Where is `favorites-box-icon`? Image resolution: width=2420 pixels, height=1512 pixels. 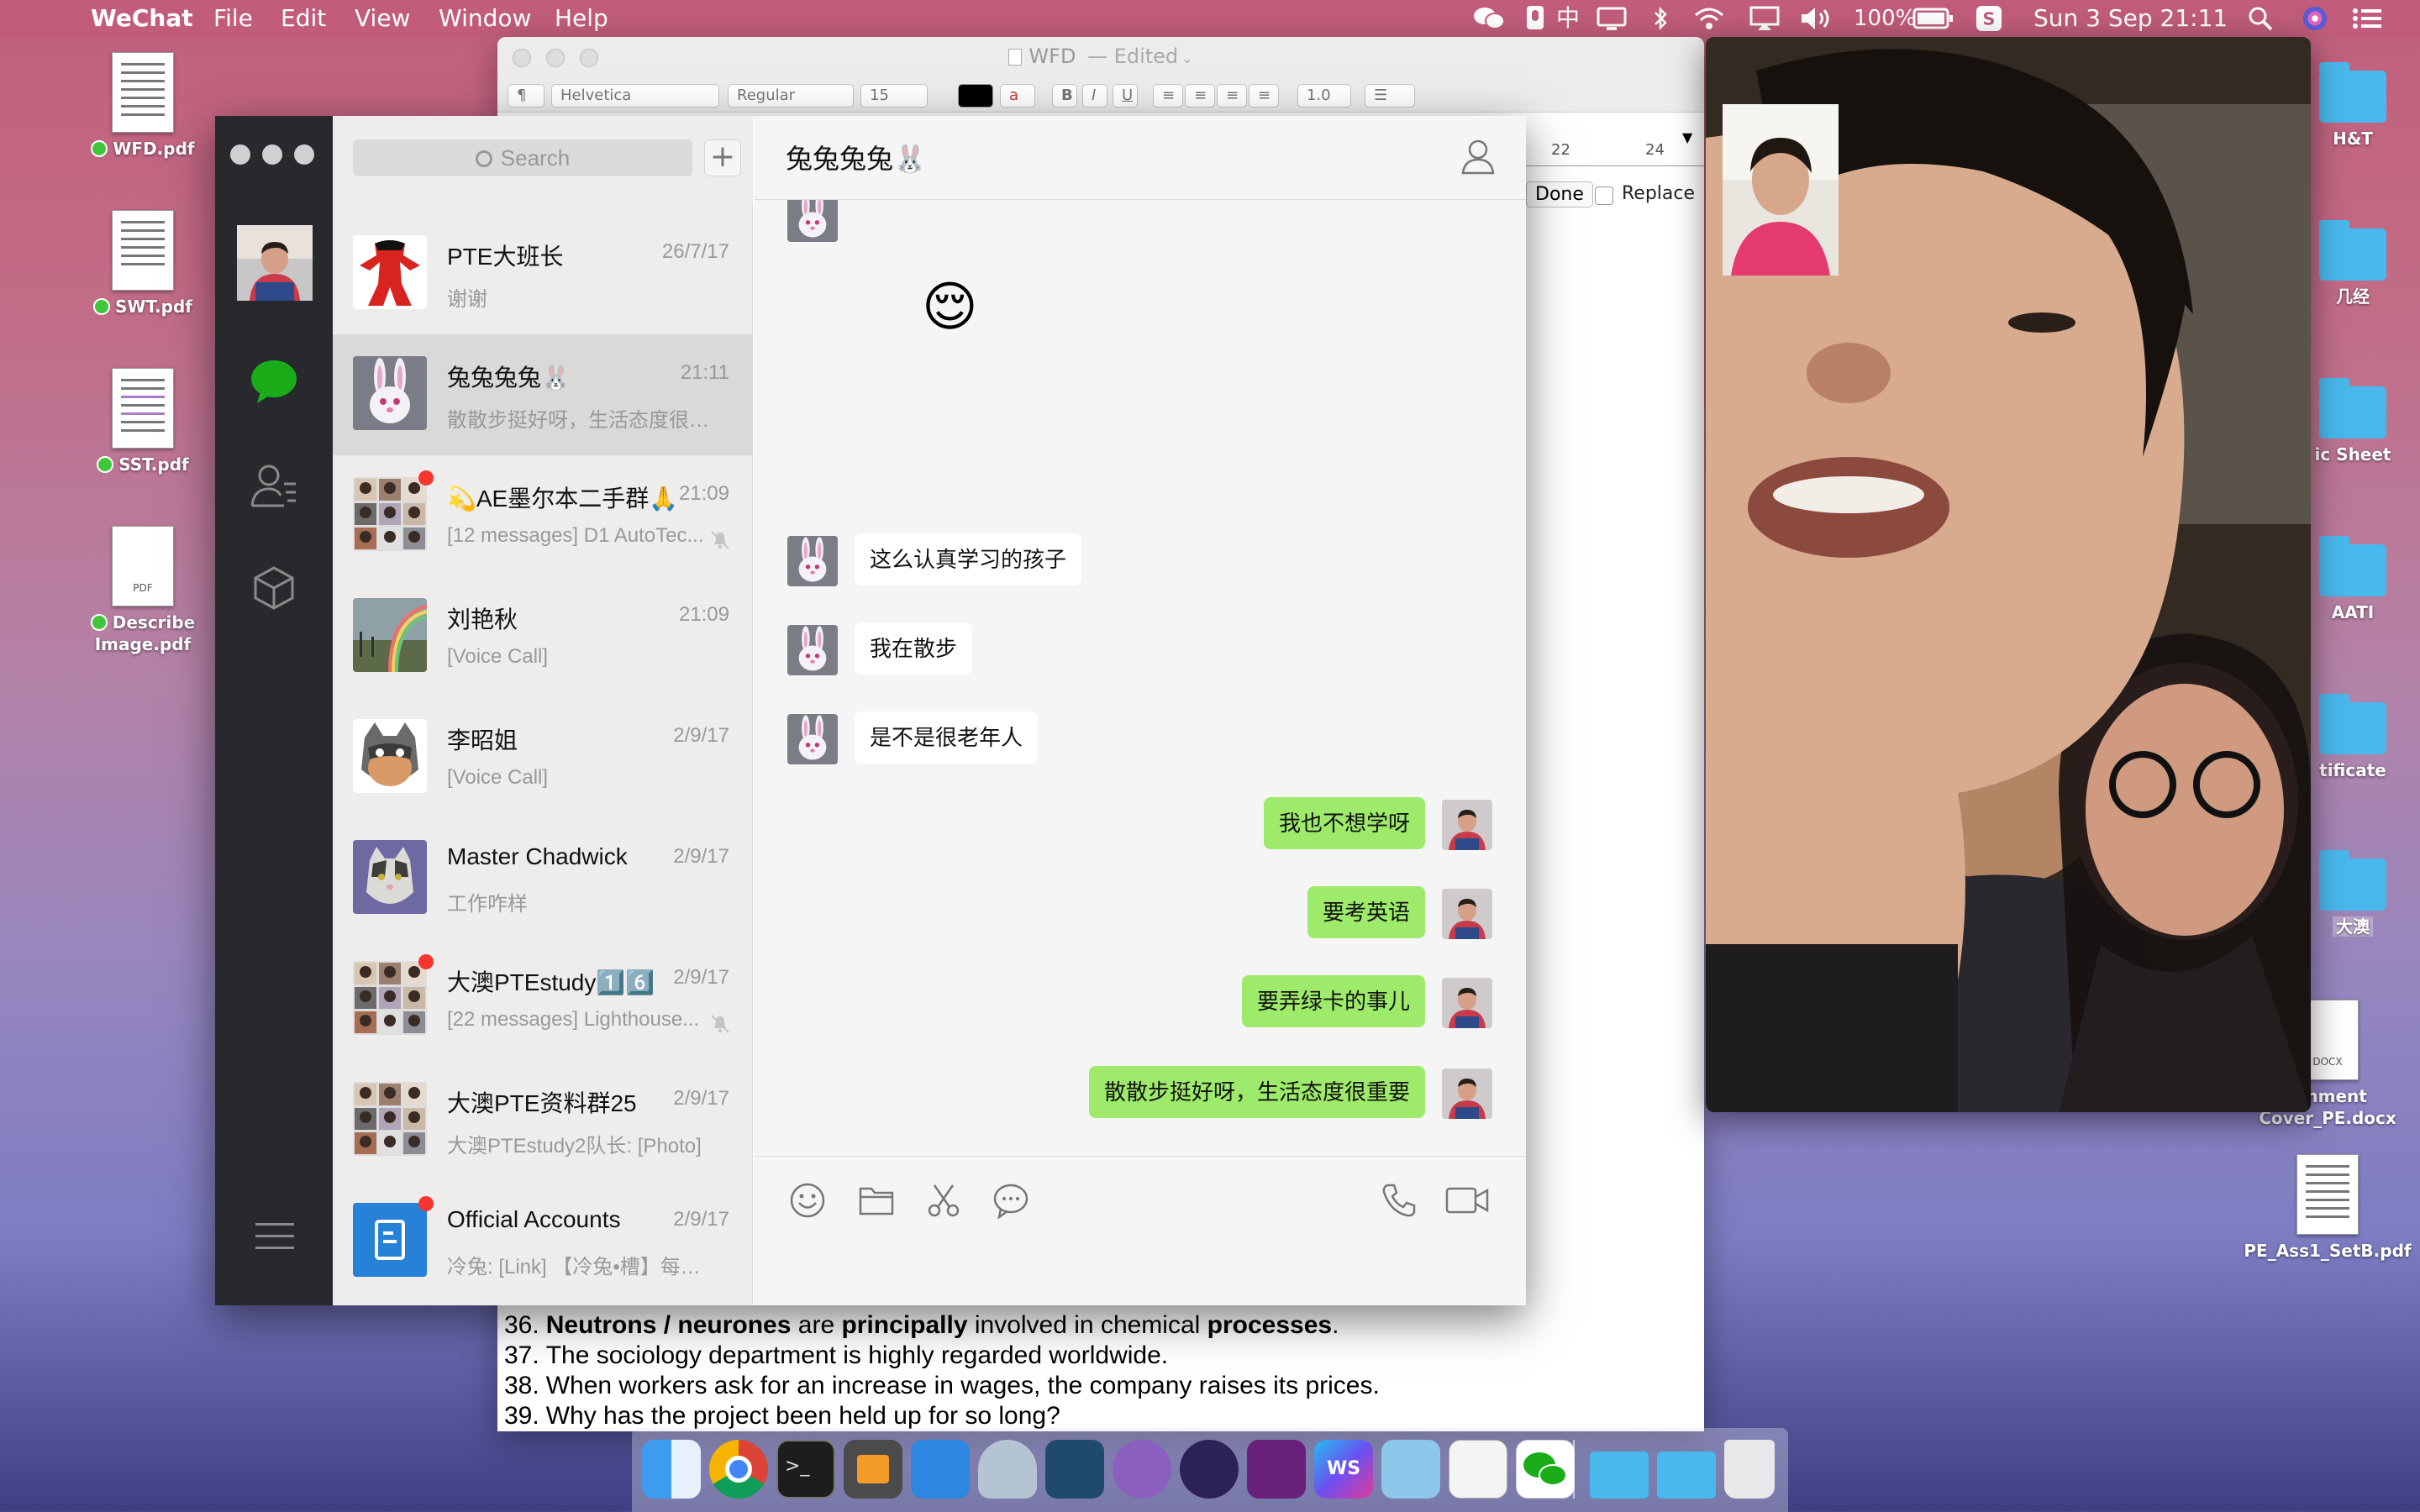
favorites-box-icon is located at coordinates (273, 588).